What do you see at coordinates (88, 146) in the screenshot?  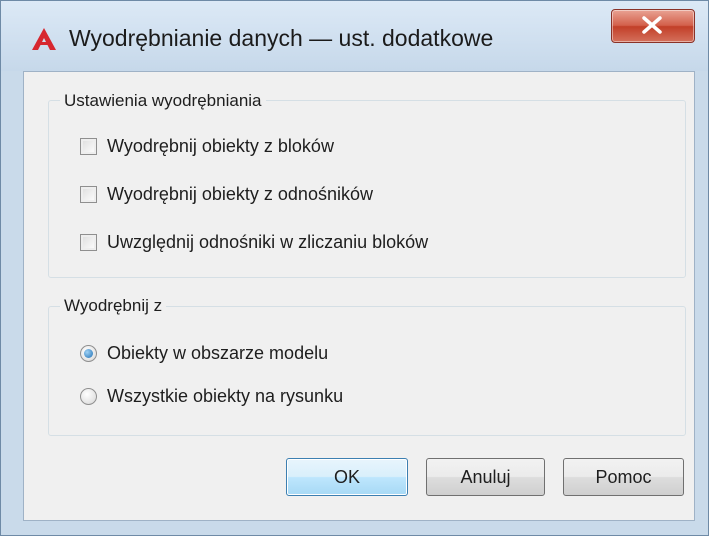 I see `extract-from-blocks-checkbox` at bounding box center [88, 146].